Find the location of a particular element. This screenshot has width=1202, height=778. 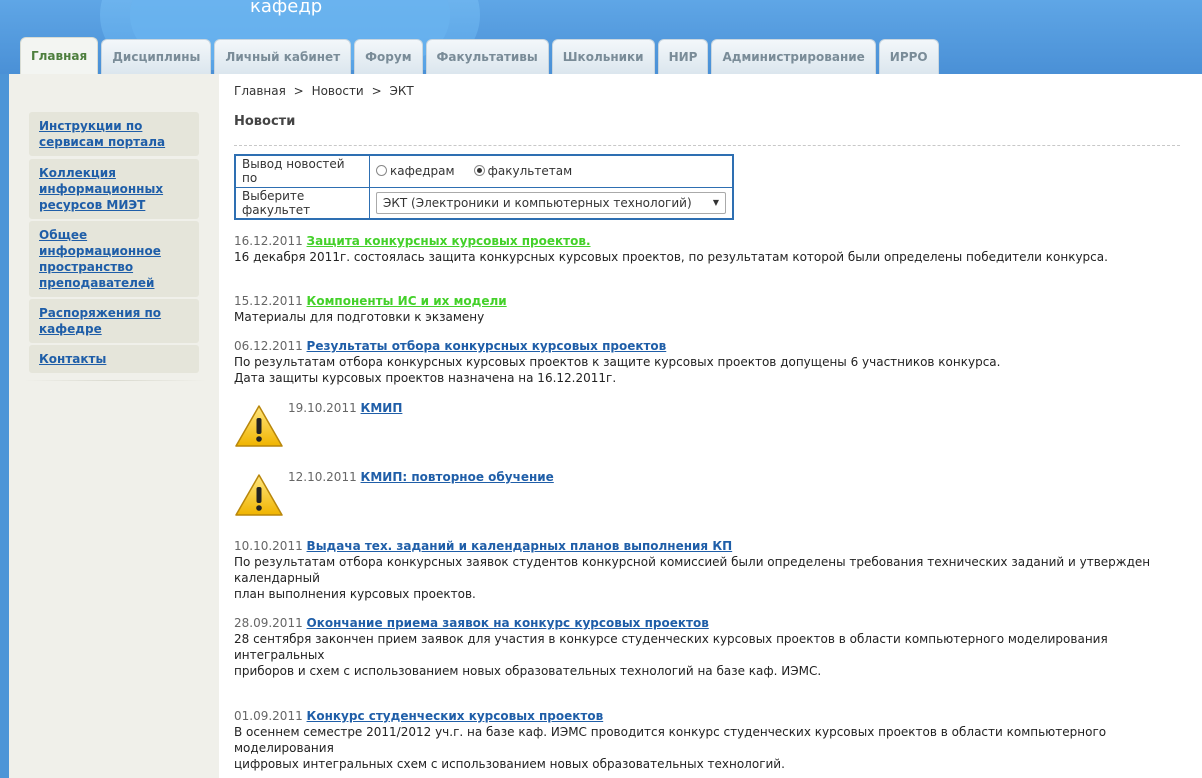

tab-schoolchildren: Школьники is located at coordinates (603, 56).